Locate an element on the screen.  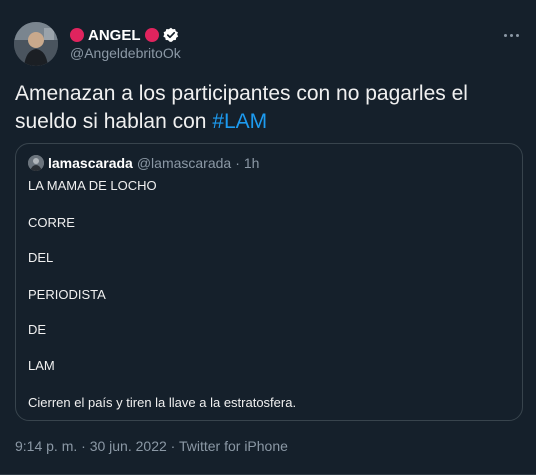
quoted-avatar-photo is located at coordinates (36, 163).